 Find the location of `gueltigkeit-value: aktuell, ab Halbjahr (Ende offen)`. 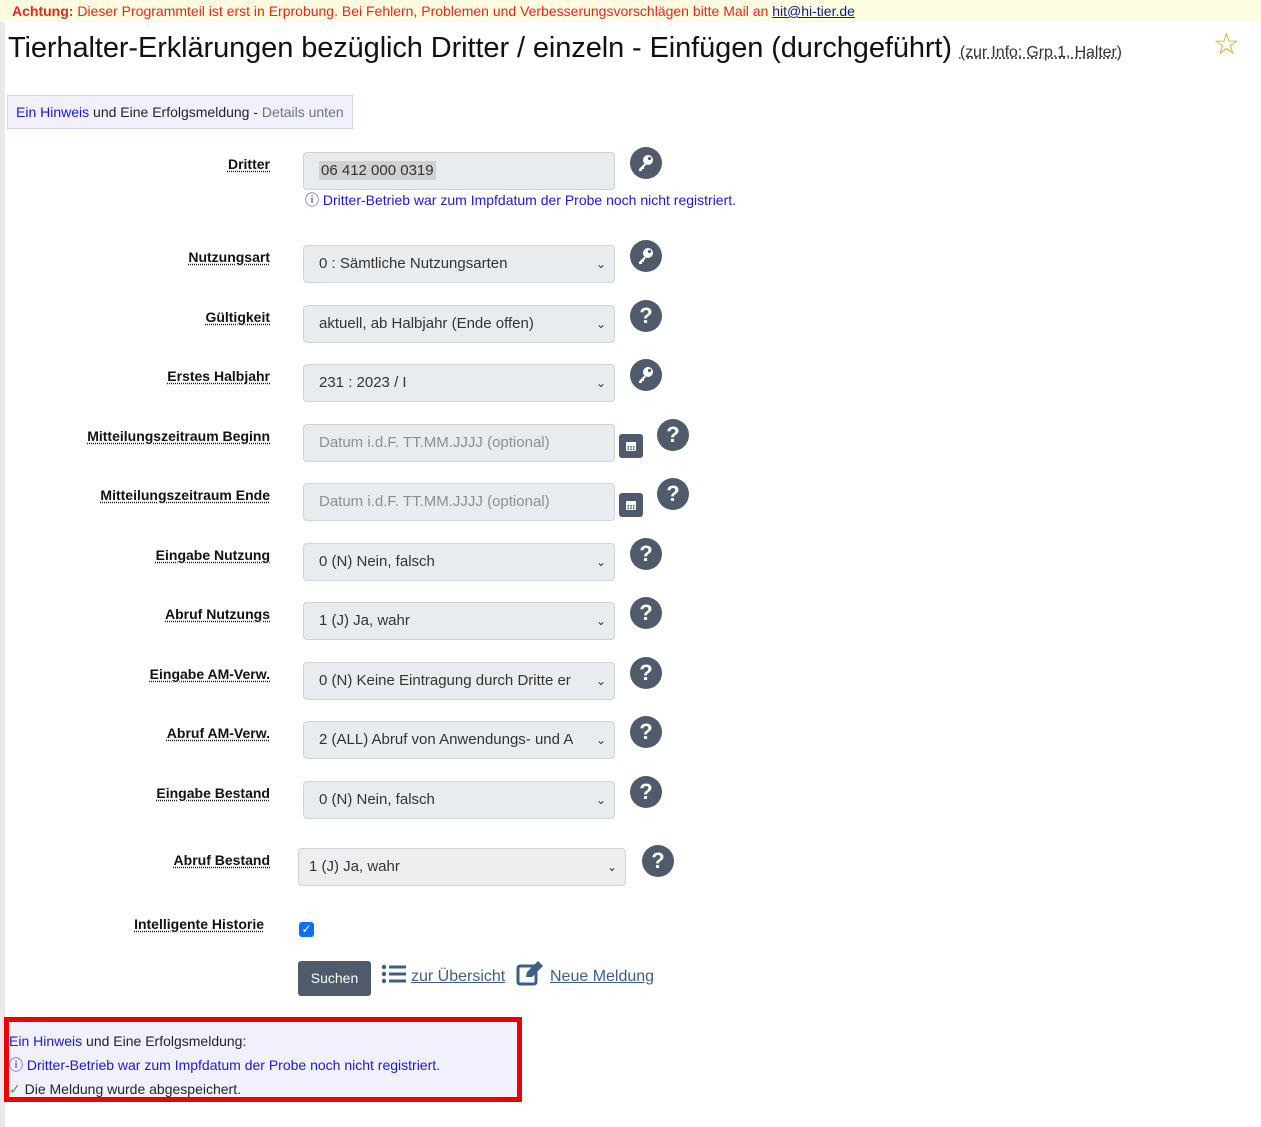

gueltigkeit-value: aktuell, ab Halbjahr (Ende offen) is located at coordinates (426, 323).